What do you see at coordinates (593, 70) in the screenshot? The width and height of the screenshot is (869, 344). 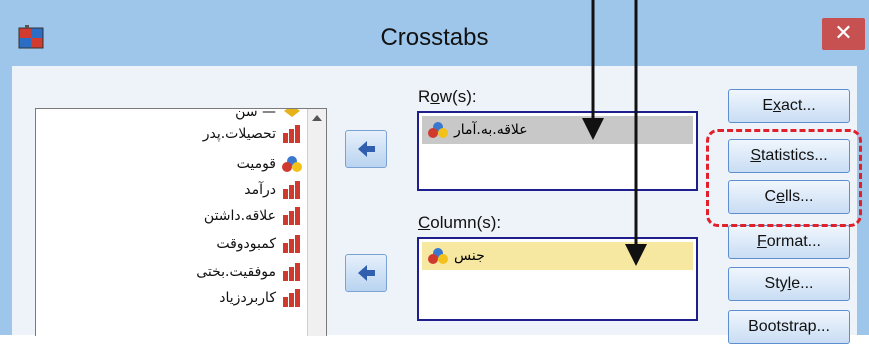 I see `arrow-to-rows` at bounding box center [593, 70].